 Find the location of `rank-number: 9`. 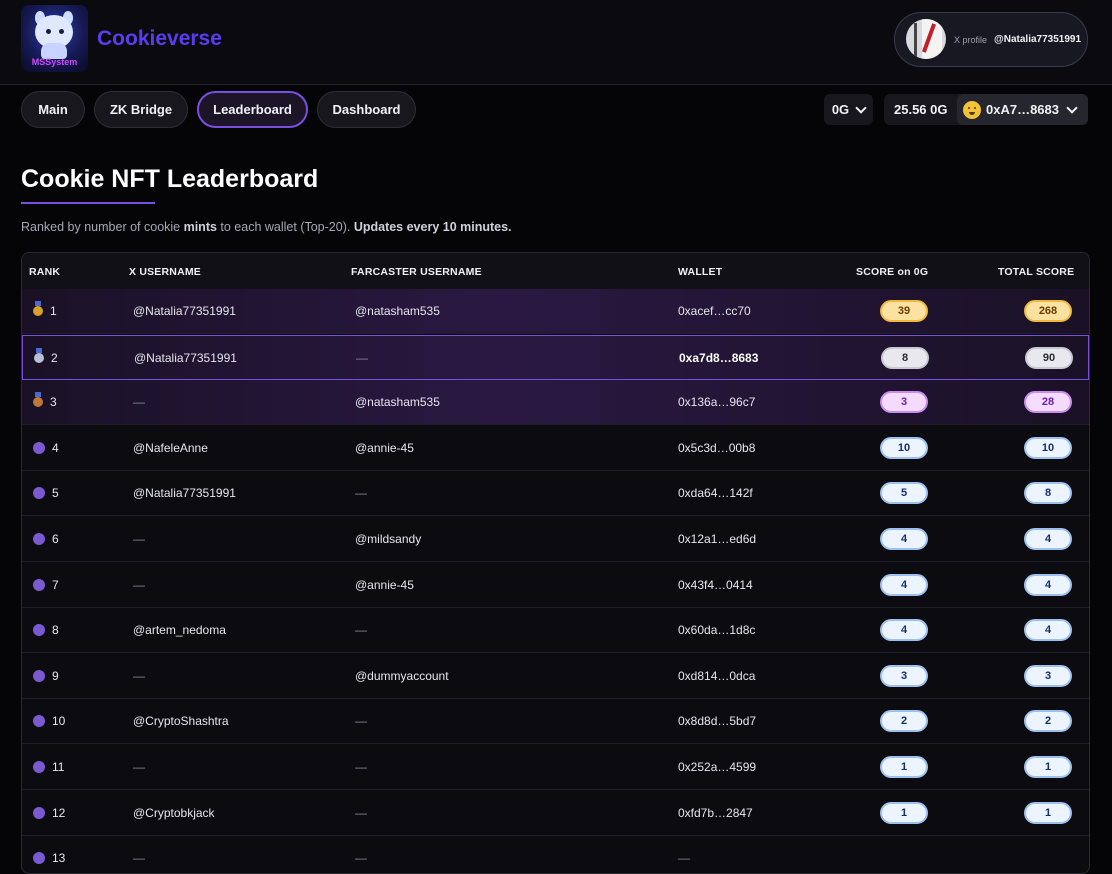

rank-number: 9 is located at coordinates (55, 675).